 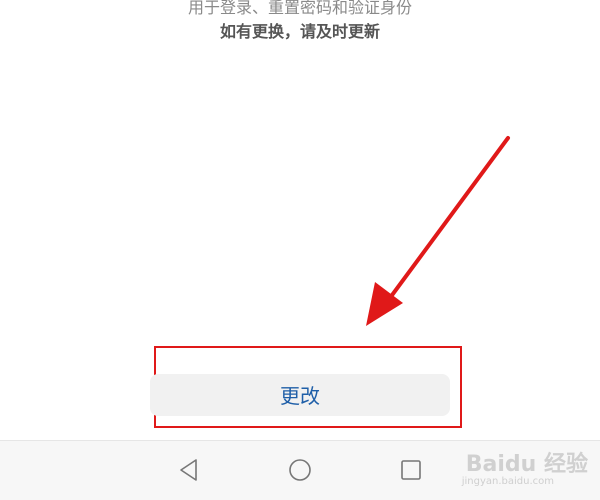 I want to click on baidu-jingyan-watermark: Baidu 经验 jingyan.baidu.com, so click(x=519, y=468).